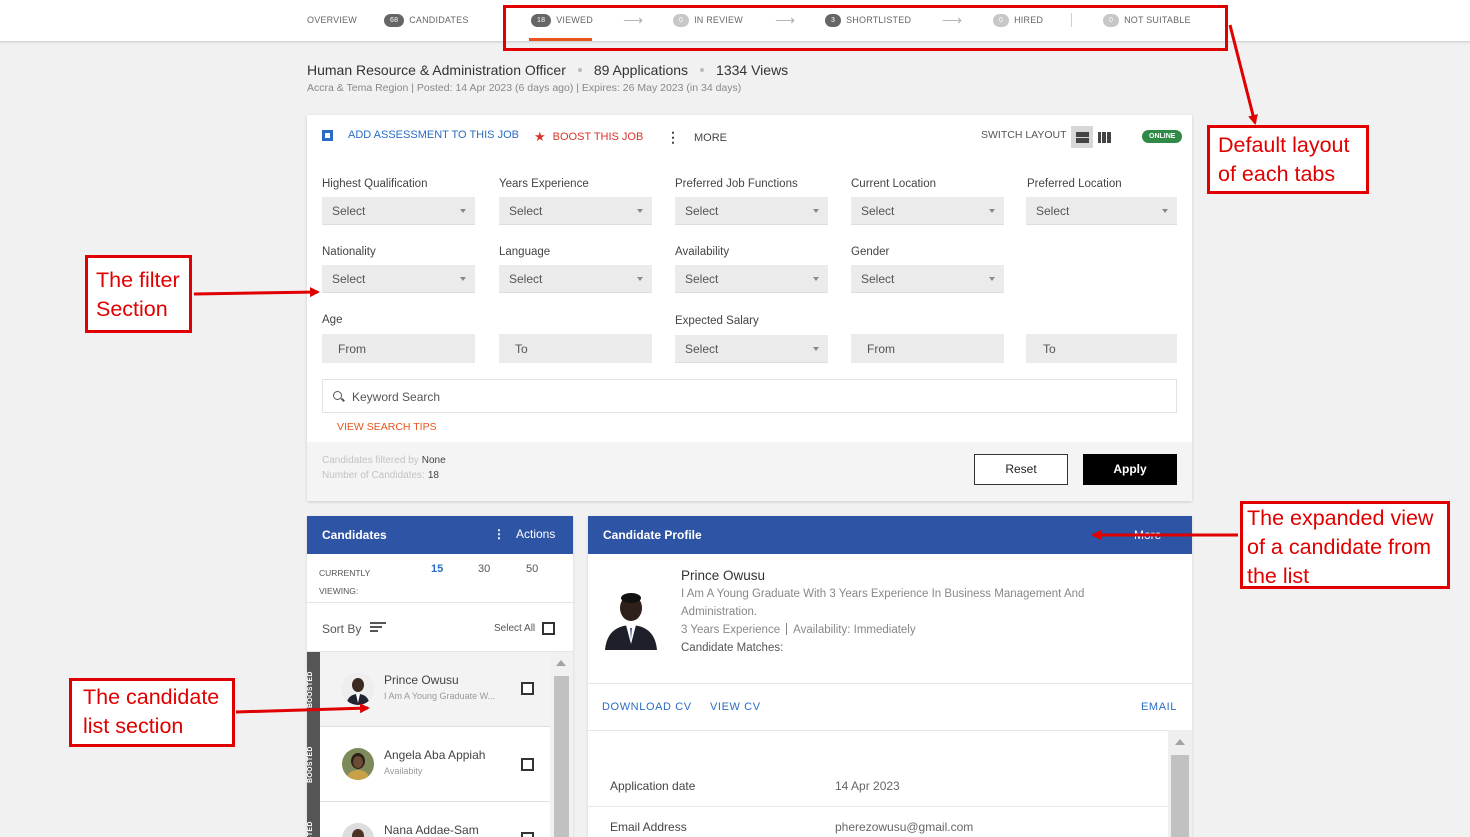  What do you see at coordinates (732, 648) in the screenshot?
I see `candidate-matches: Candidate Matches:` at bounding box center [732, 648].